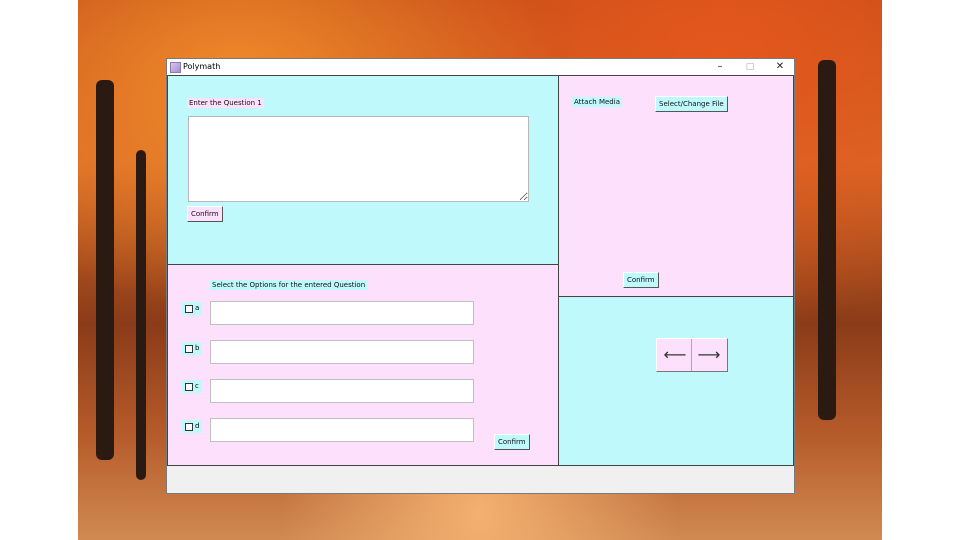 This screenshot has height=540, width=960. Describe the element at coordinates (691, 104) in the screenshot. I see `select-file-button: Select/Change File` at that location.